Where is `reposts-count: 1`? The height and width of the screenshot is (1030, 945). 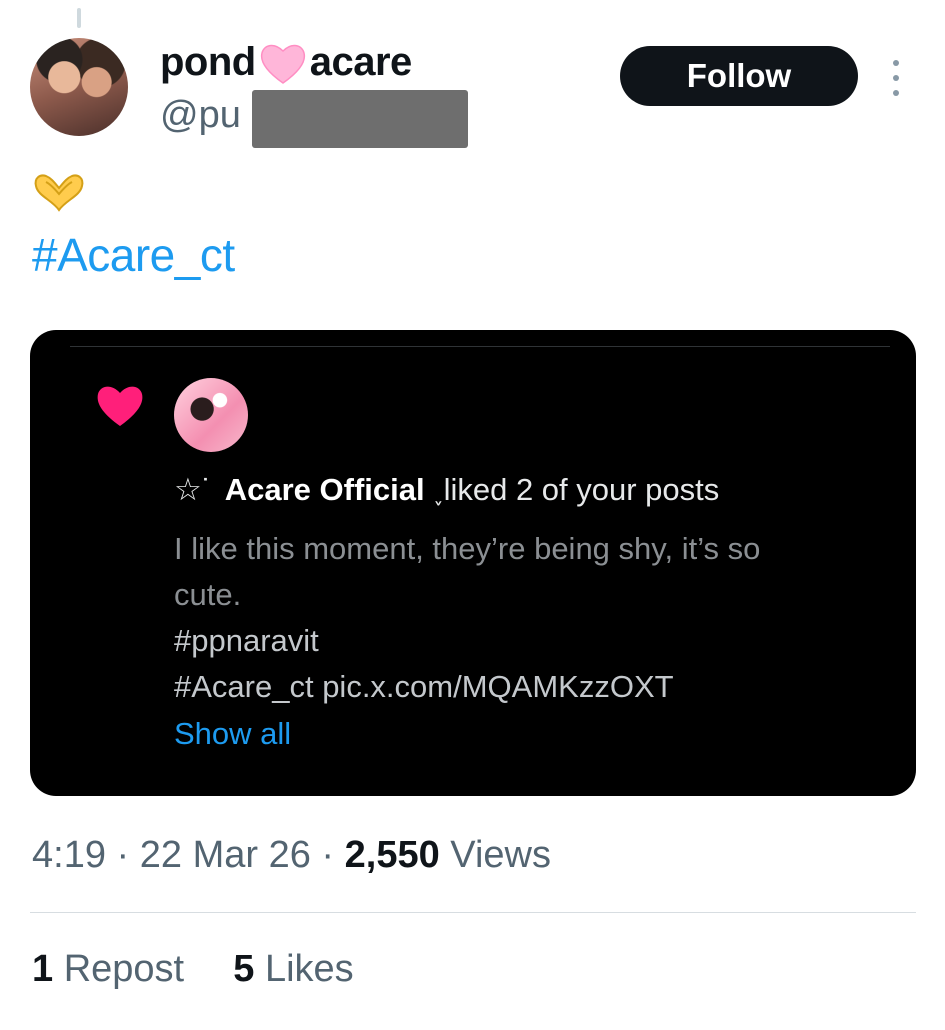 reposts-count: 1 is located at coordinates (43, 969).